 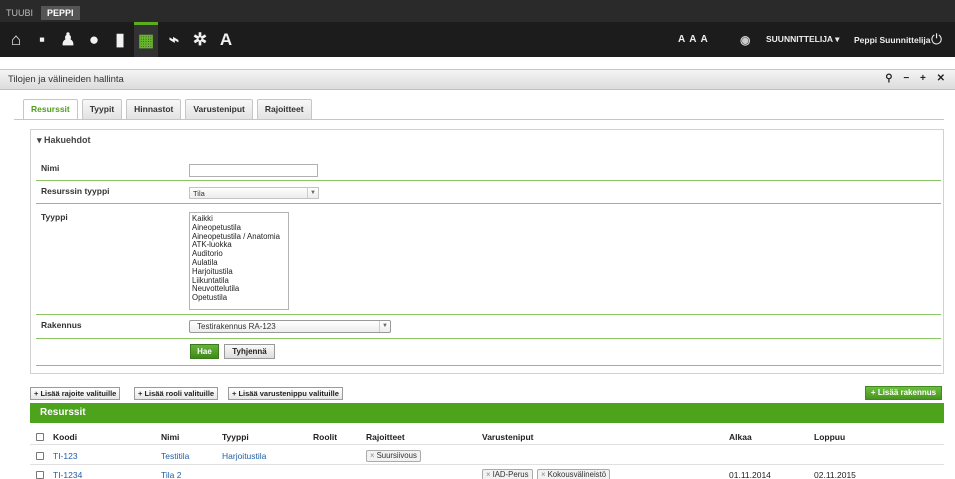 What do you see at coordinates (236, 326) in the screenshot?
I see `building-value: Testirakennus RA-123` at bounding box center [236, 326].